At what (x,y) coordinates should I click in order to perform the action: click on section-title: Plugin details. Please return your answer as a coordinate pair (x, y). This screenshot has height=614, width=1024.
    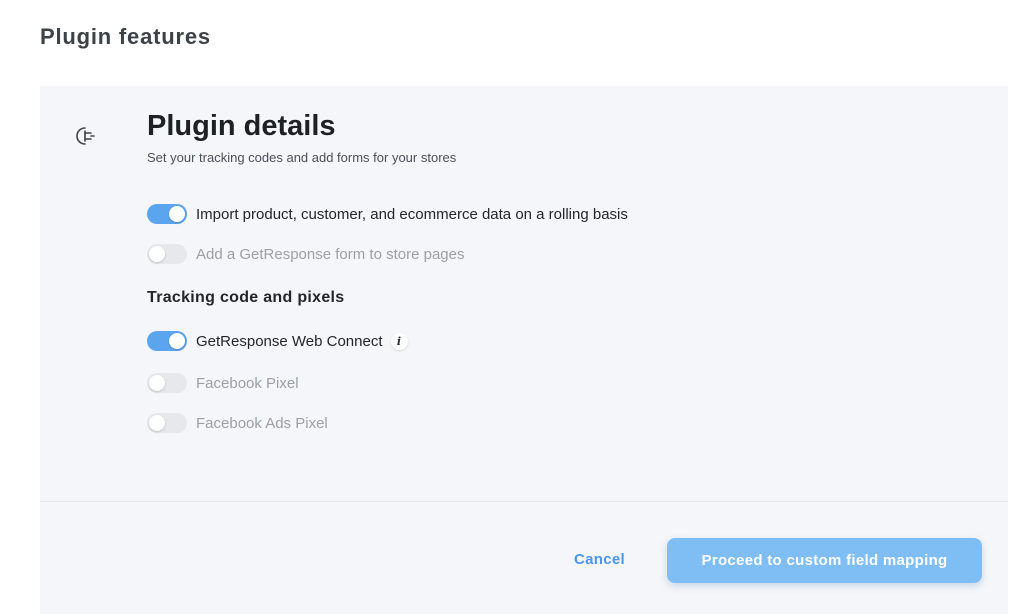
    Looking at the image, I should click on (241, 126).